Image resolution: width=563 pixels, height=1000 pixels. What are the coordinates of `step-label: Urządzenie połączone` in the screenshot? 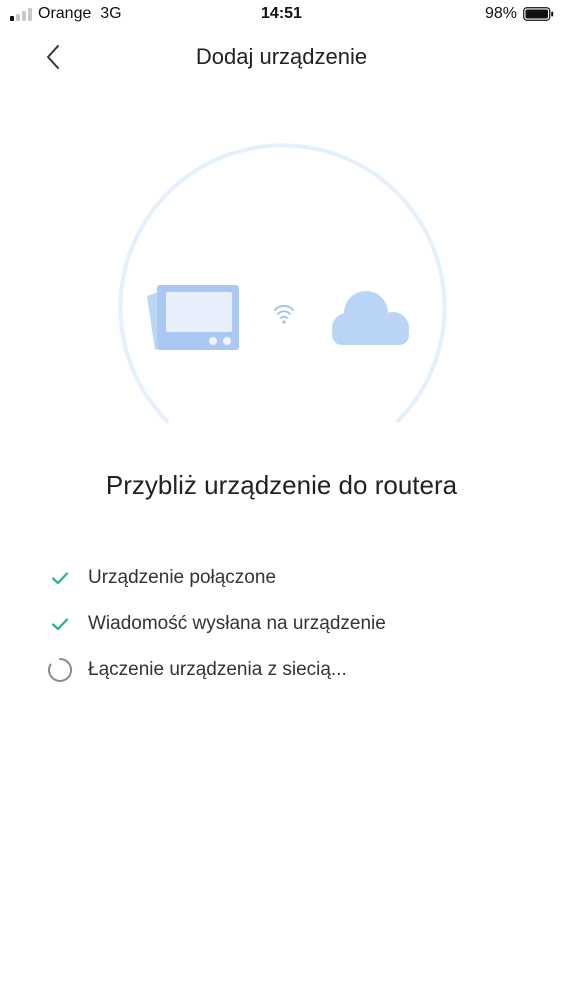 It's located at (182, 577).